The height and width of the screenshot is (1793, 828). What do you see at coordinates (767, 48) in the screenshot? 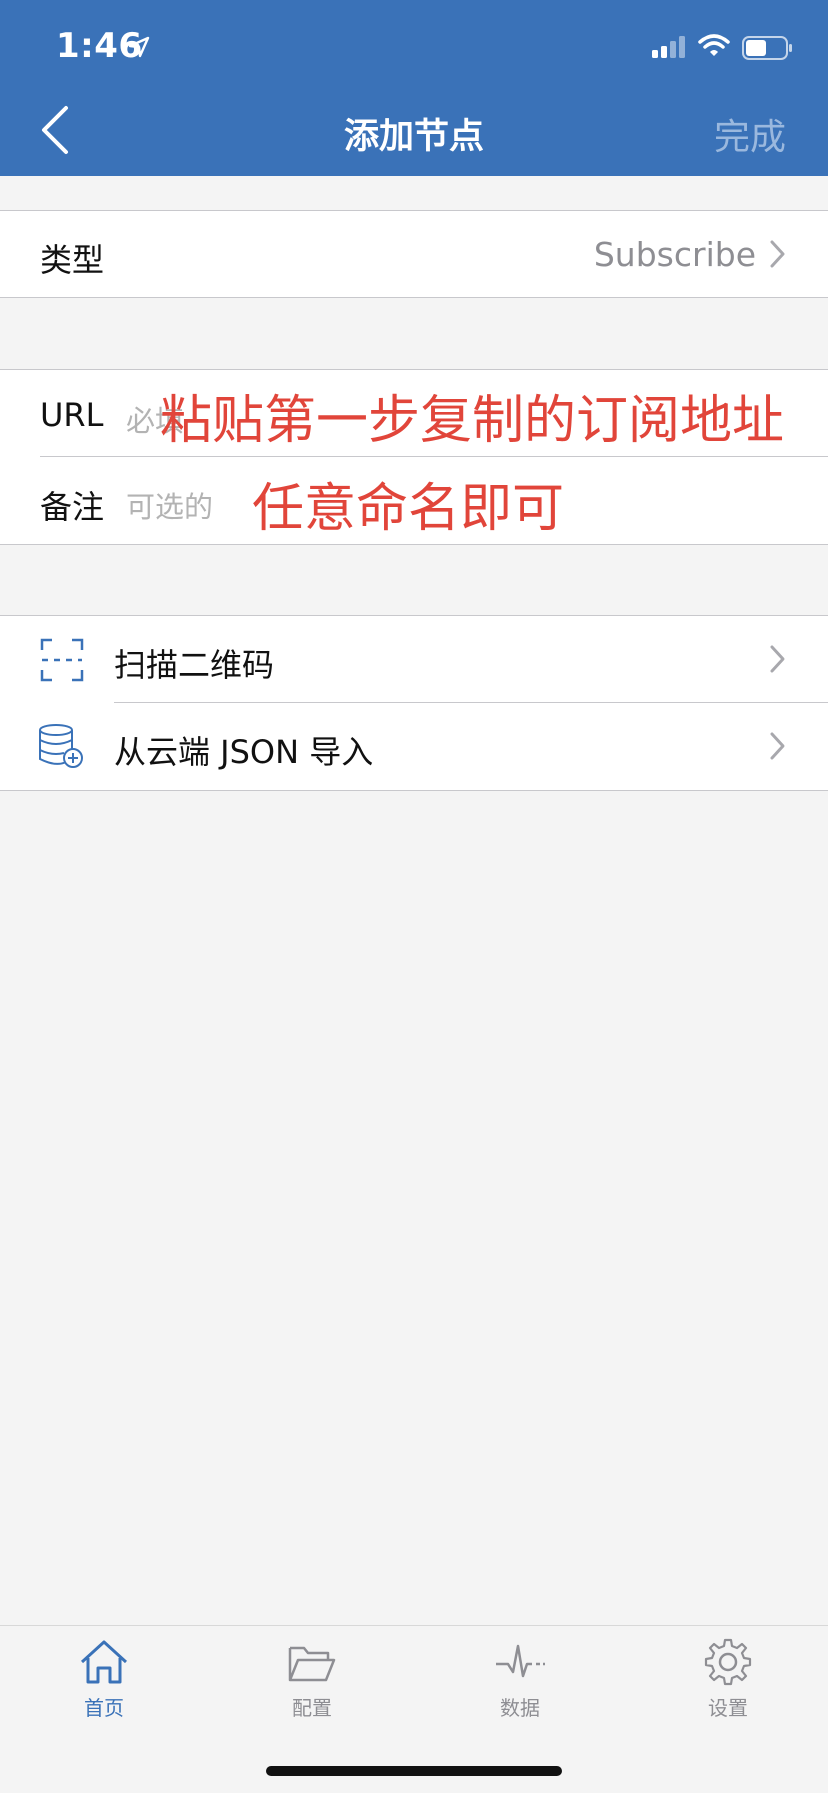
I see `battery-icon` at bounding box center [767, 48].